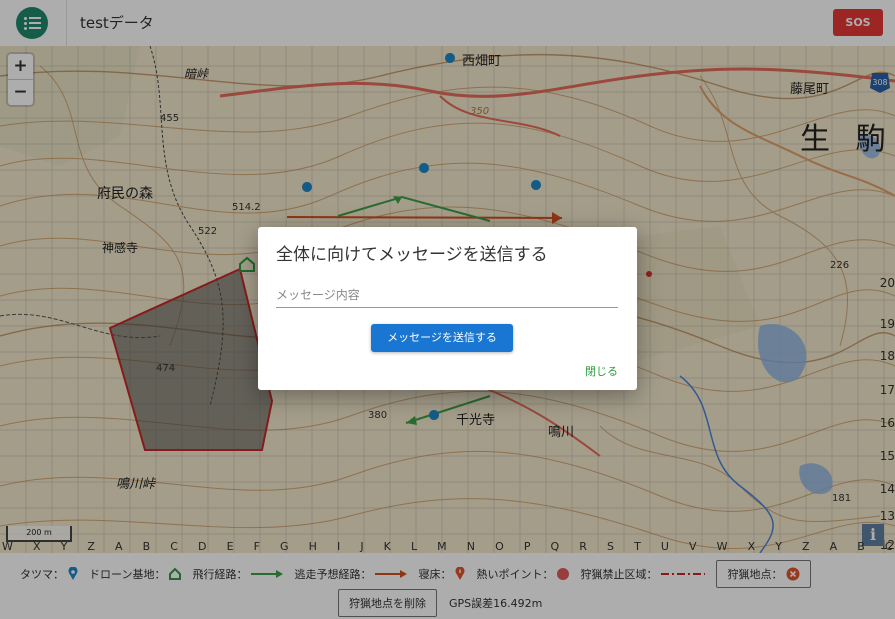 The height and width of the screenshot is (619, 895). Describe the element at coordinates (447, 295) in the screenshot. I see `message-content-input` at that location.